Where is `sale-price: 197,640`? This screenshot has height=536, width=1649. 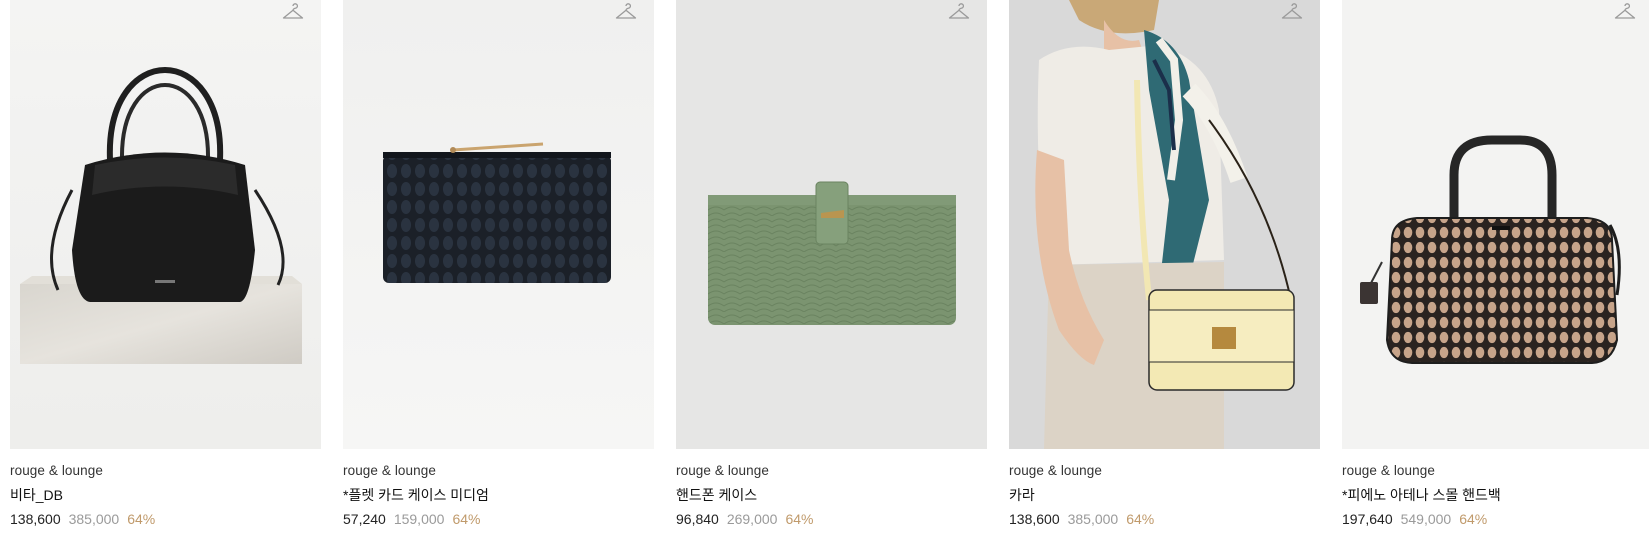 sale-price: 197,640 is located at coordinates (1367, 519).